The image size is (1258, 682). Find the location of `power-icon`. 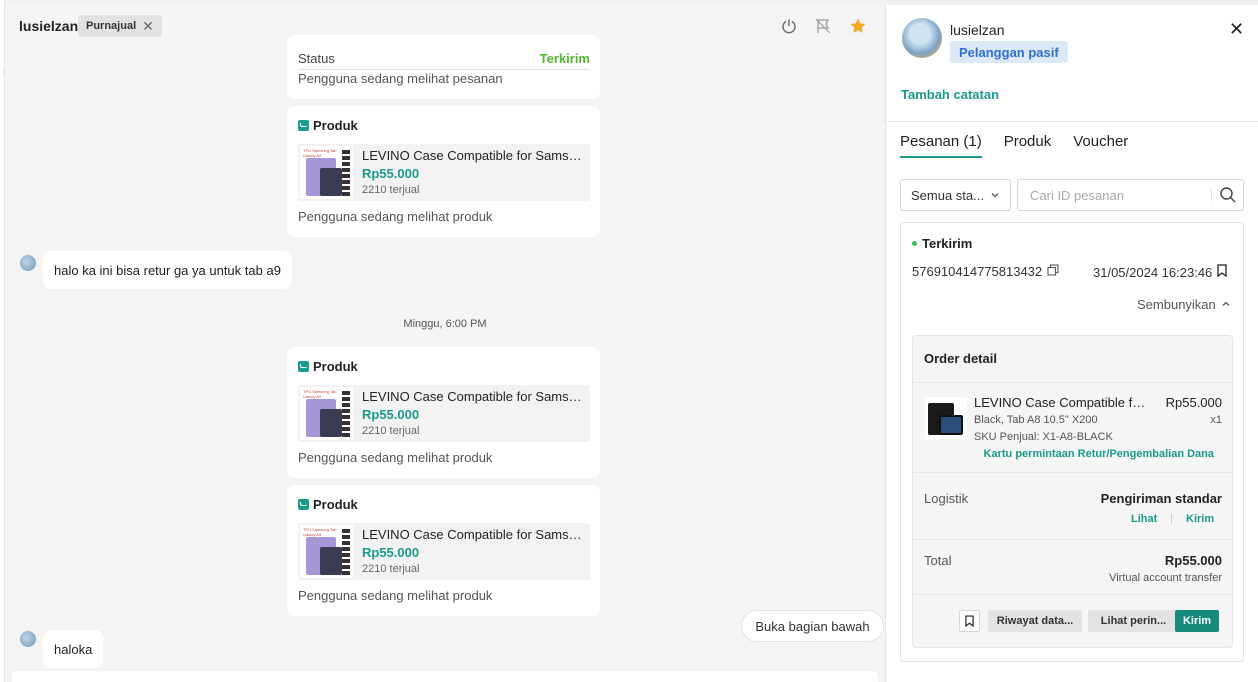

power-icon is located at coordinates (789, 26).